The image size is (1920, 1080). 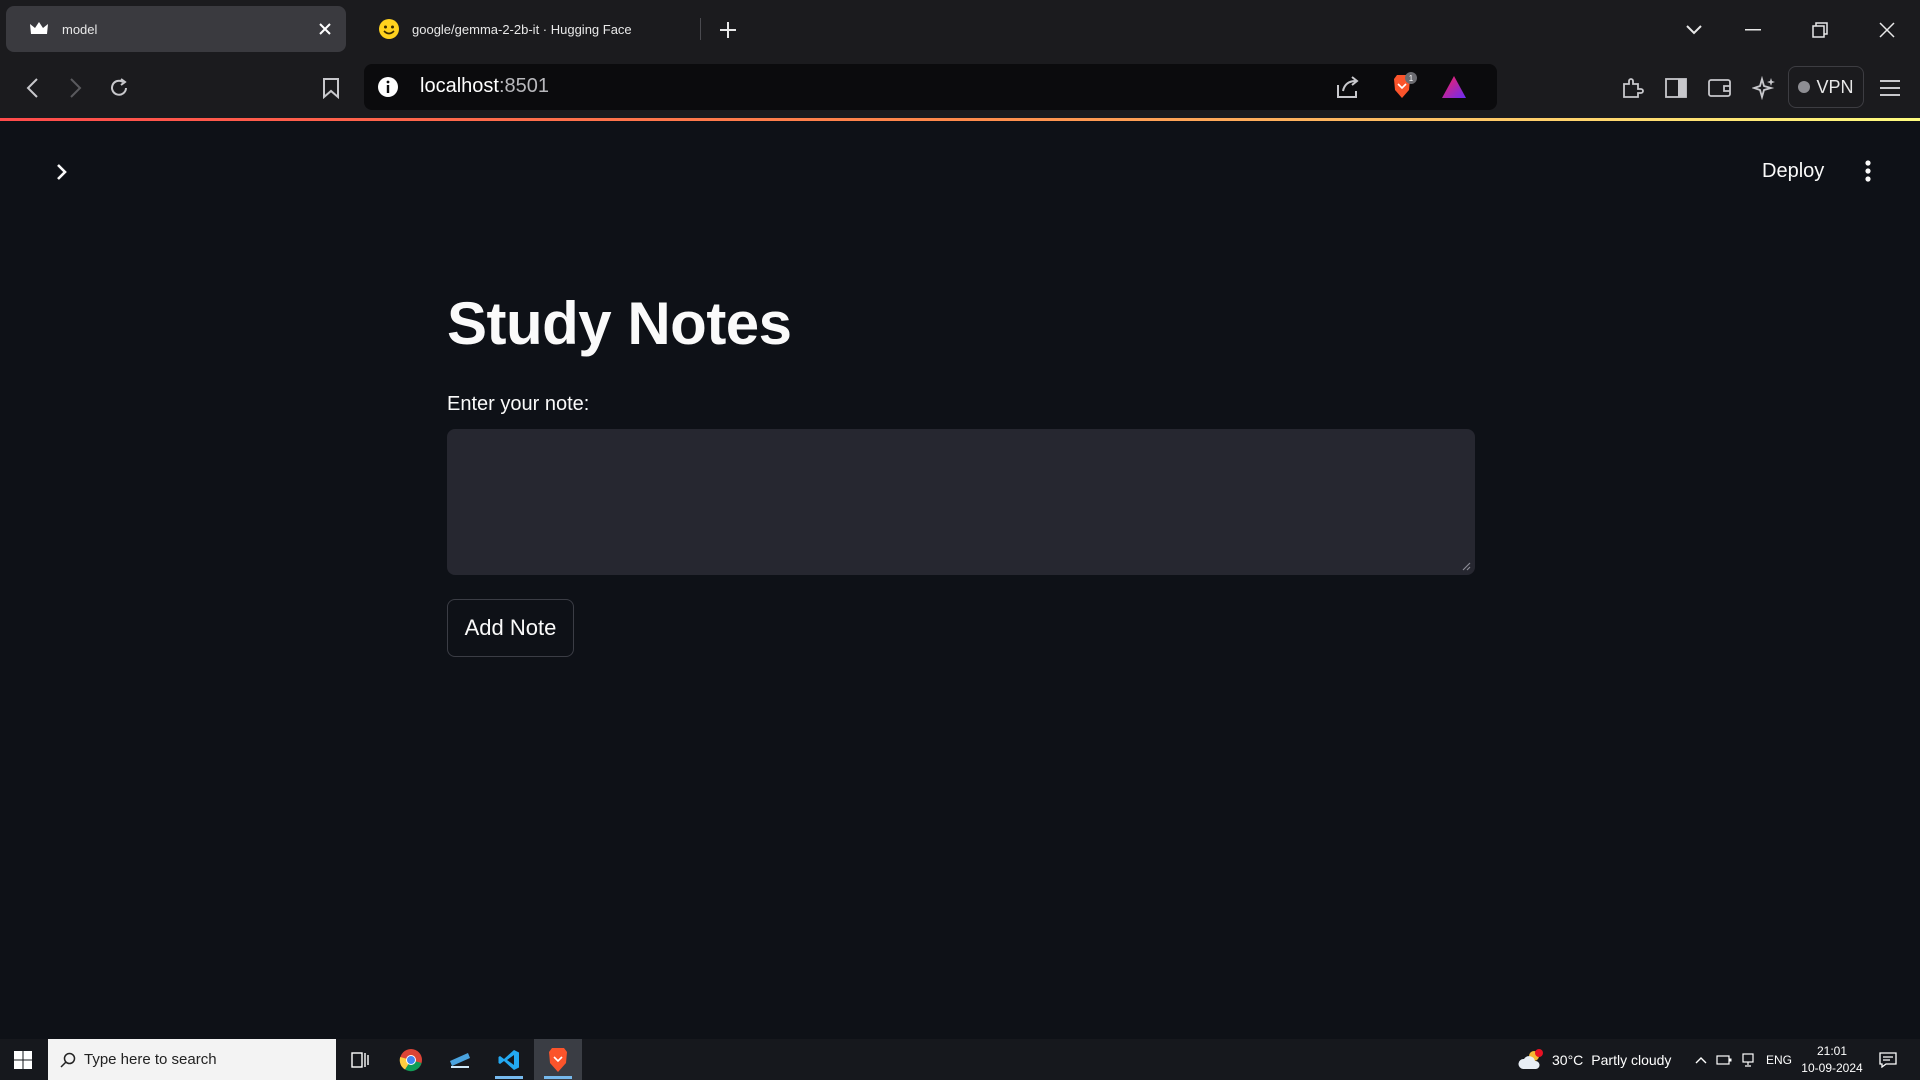 I want to click on search-icon, so click(x=68, y=1060).